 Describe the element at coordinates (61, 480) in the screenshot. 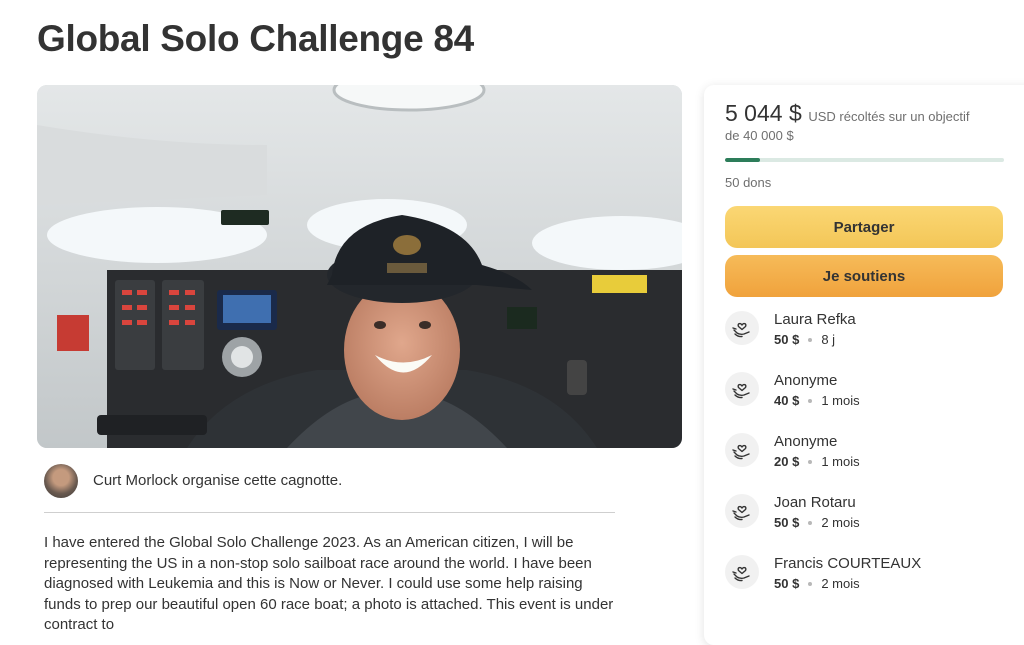

I see `organizer-avatar` at that location.